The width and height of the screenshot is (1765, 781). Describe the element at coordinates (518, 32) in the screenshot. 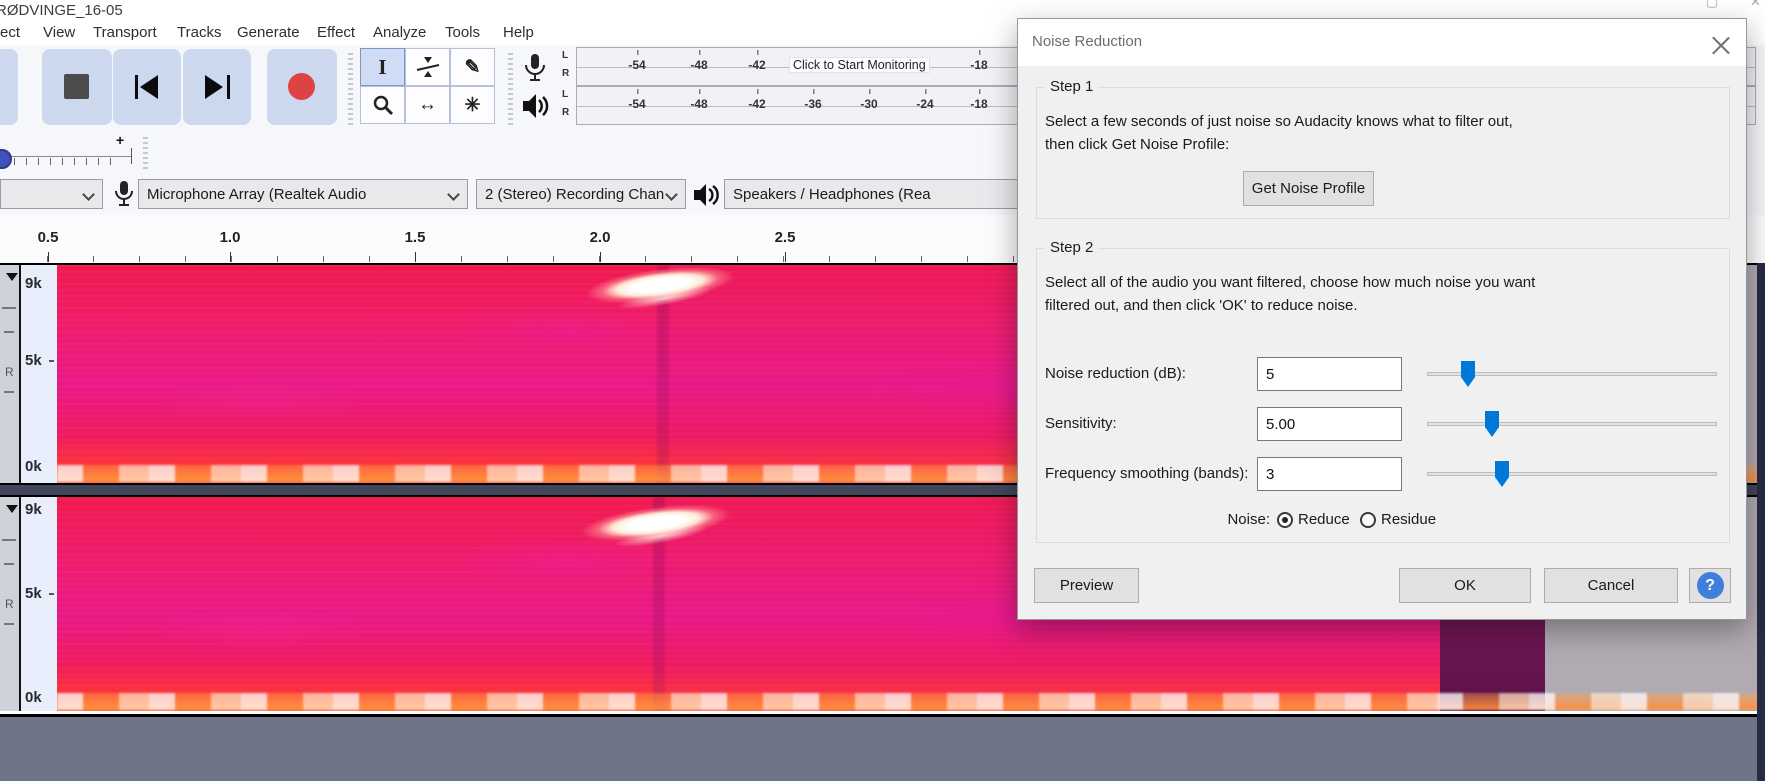

I see `menu-help: Help` at that location.